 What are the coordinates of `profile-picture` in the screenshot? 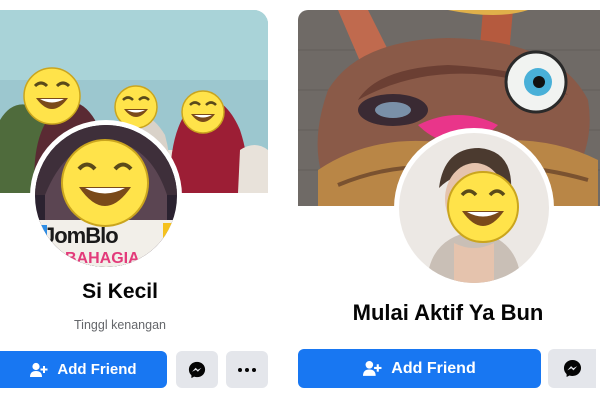 It's located at (474, 208).